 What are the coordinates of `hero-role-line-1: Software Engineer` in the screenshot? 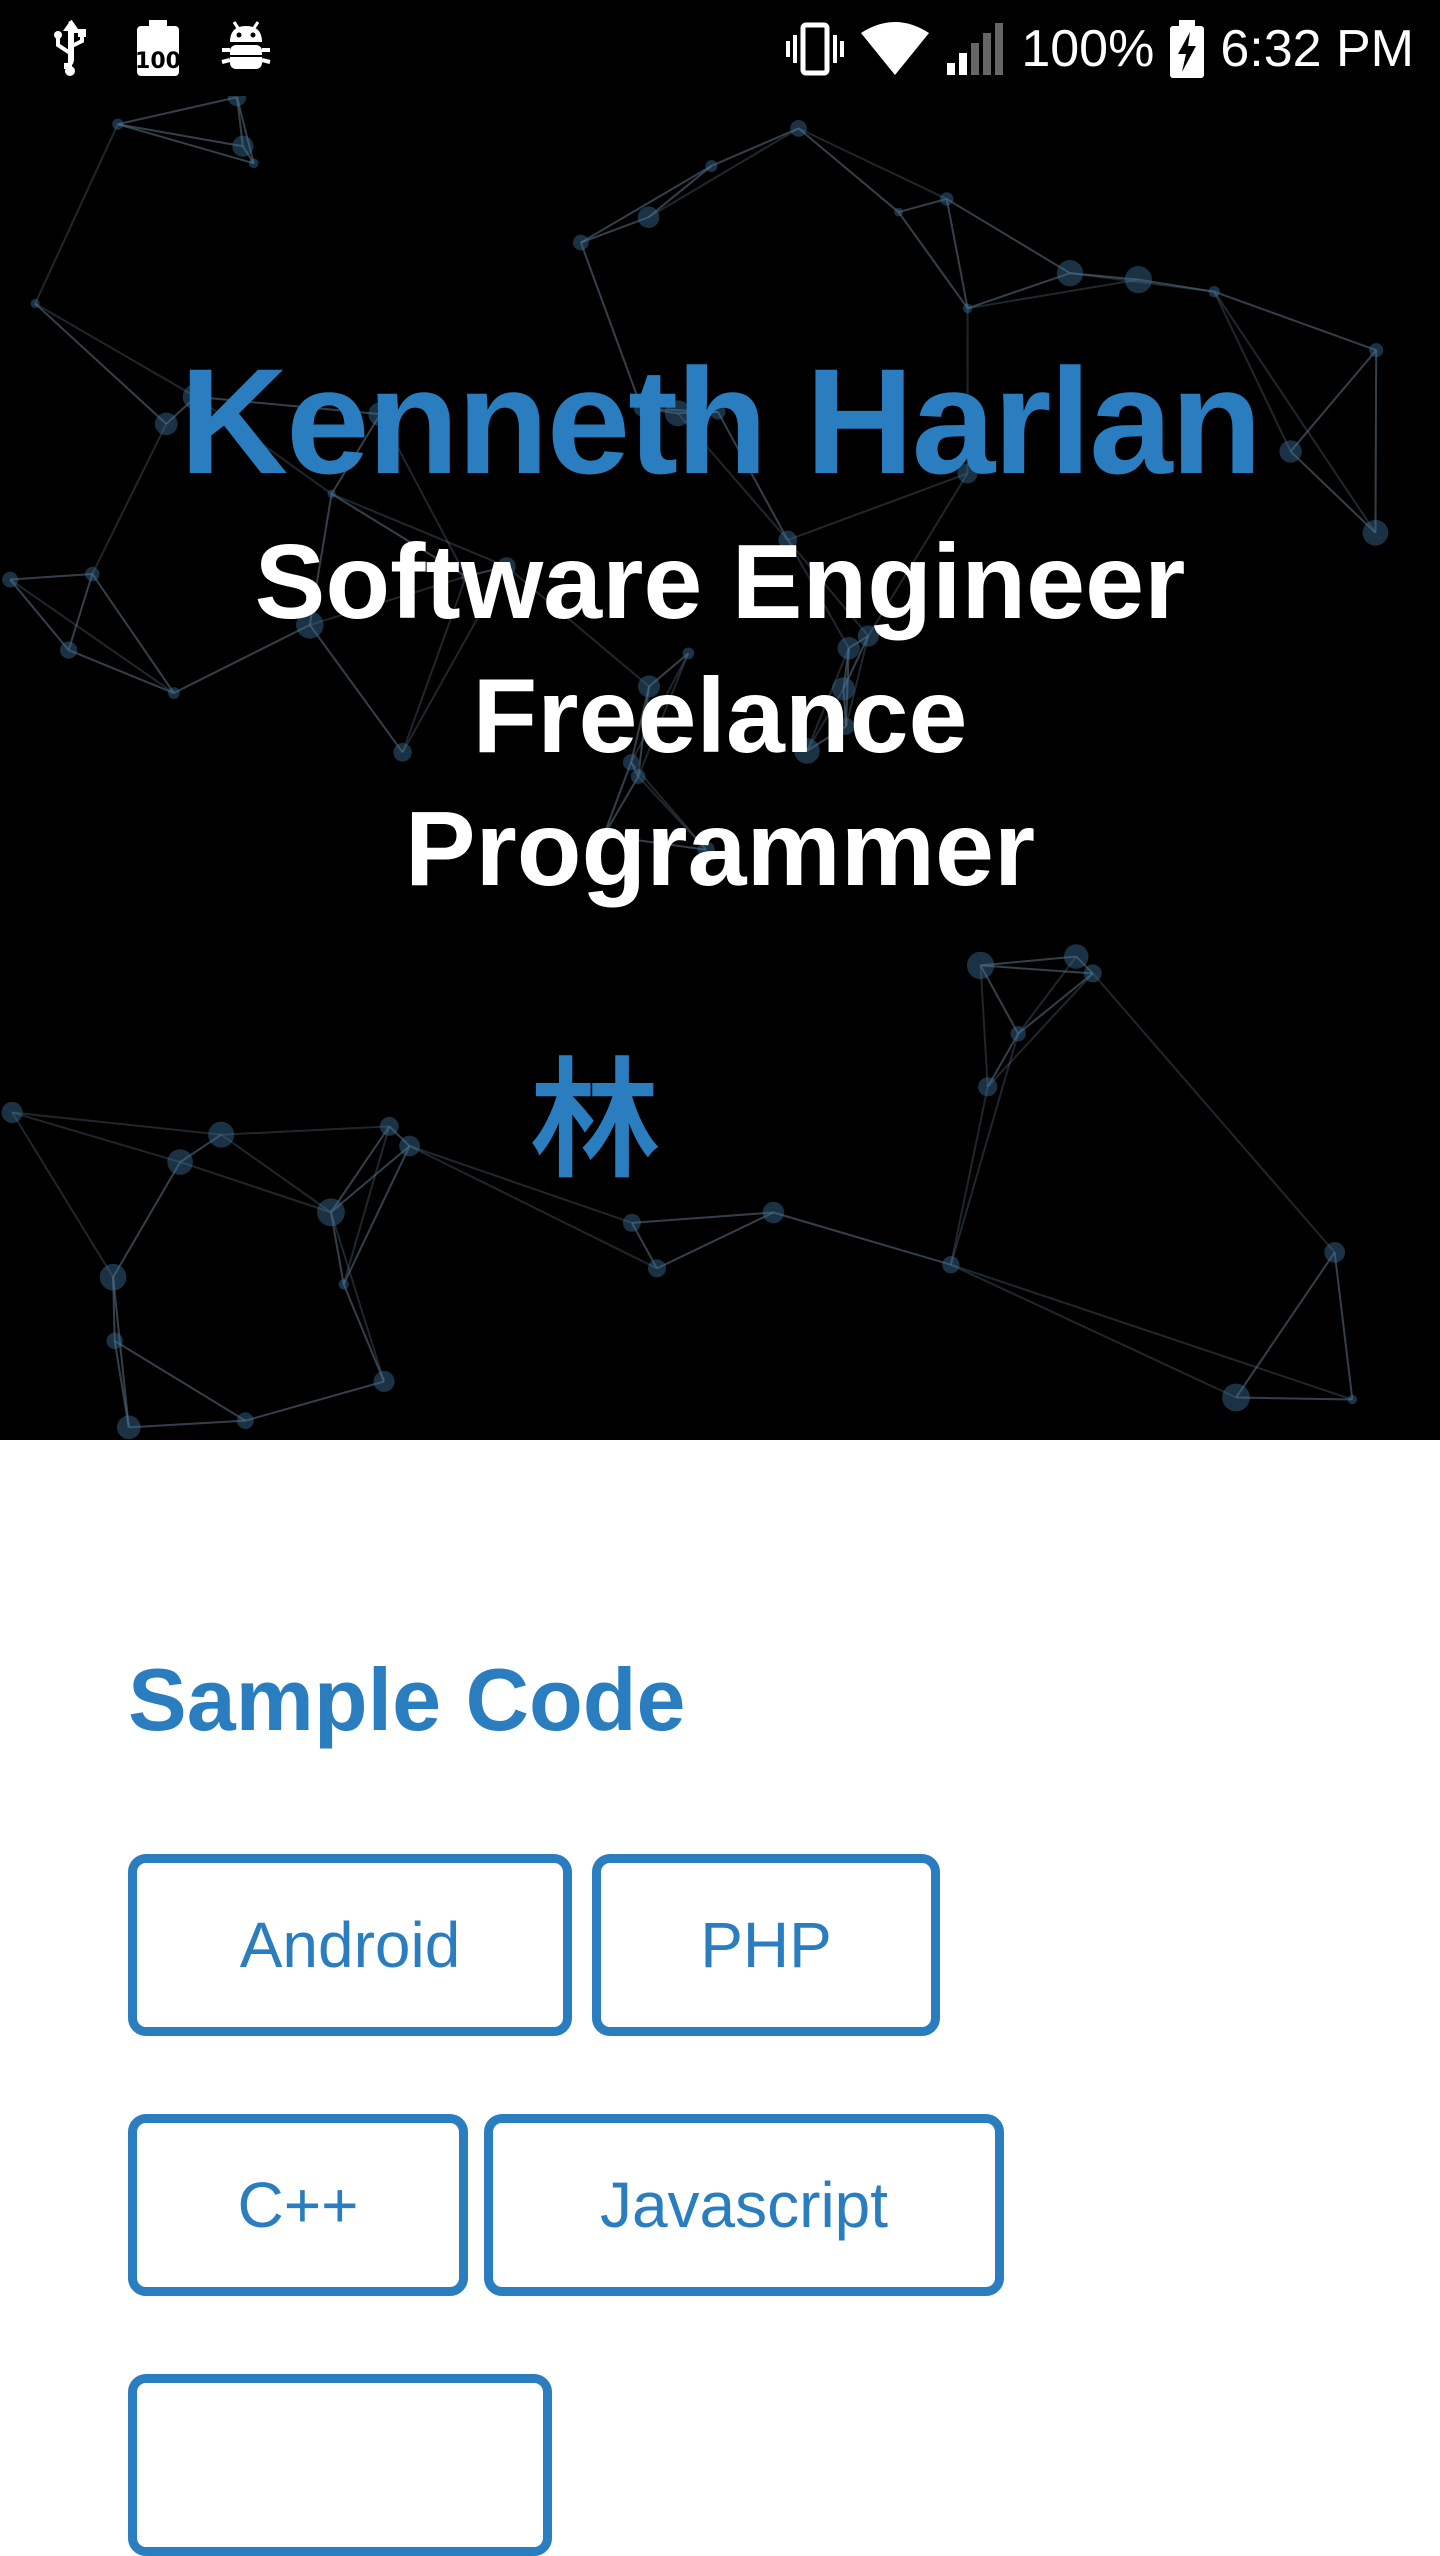 It's located at (720, 582).